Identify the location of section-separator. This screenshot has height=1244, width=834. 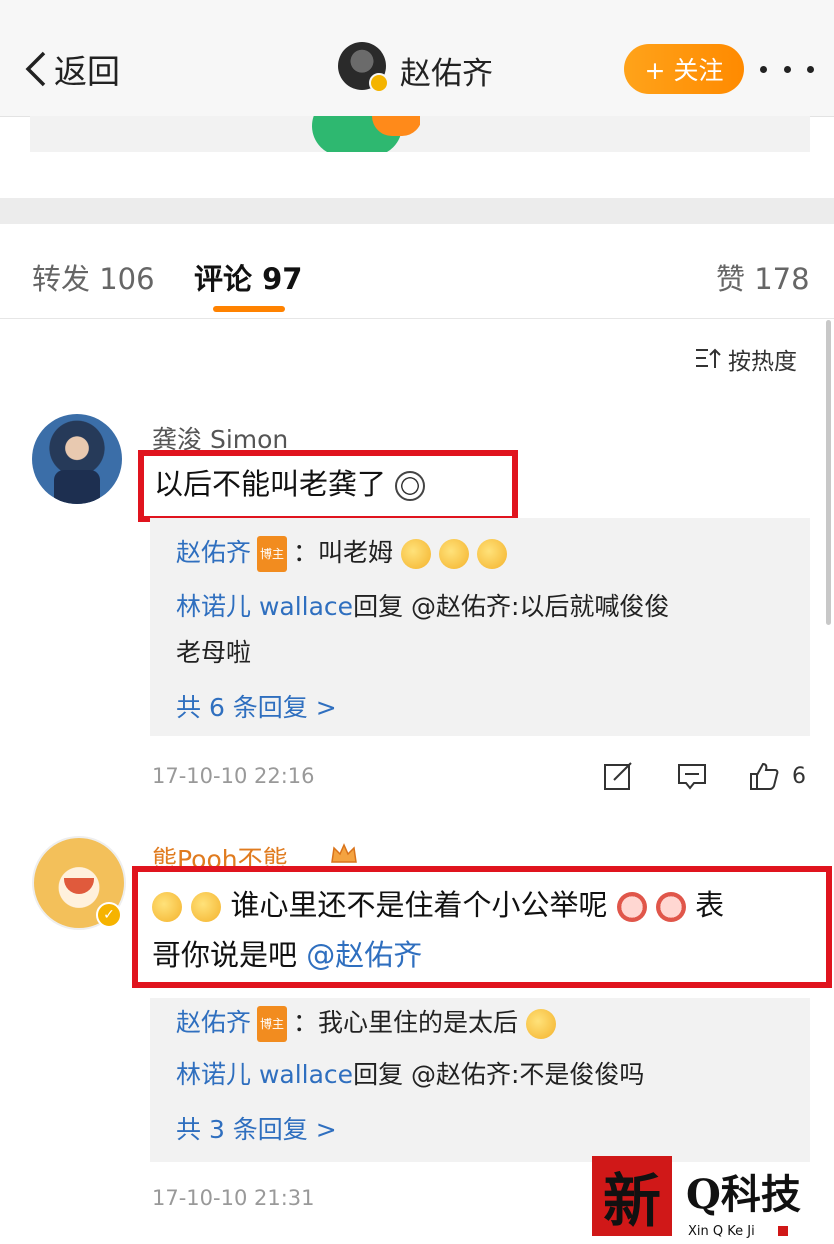
(417, 211).